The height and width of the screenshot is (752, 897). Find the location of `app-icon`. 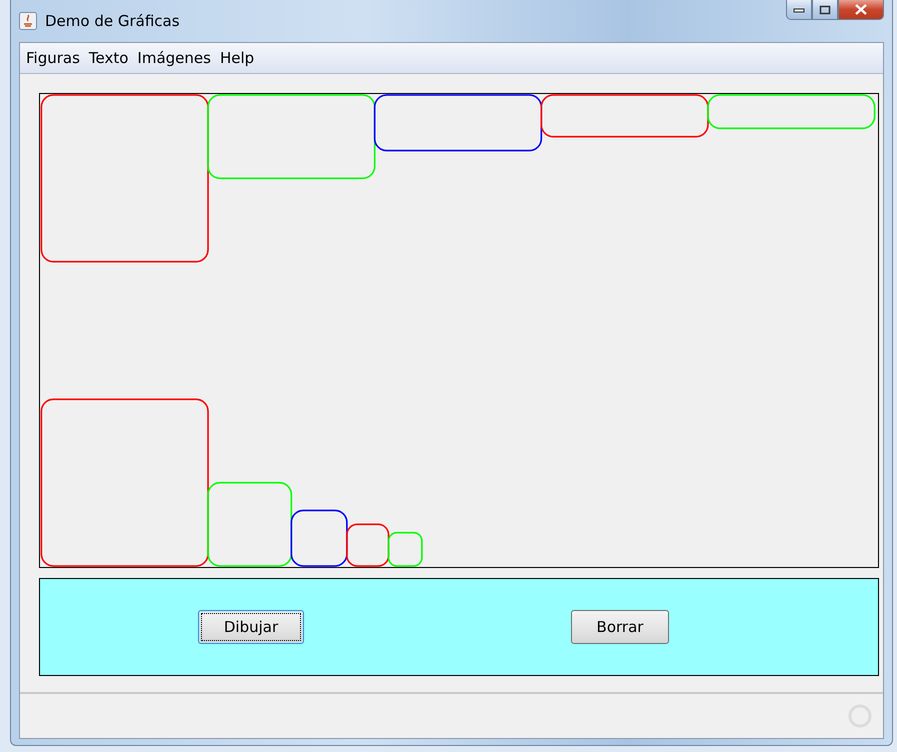

app-icon is located at coordinates (28, 21).